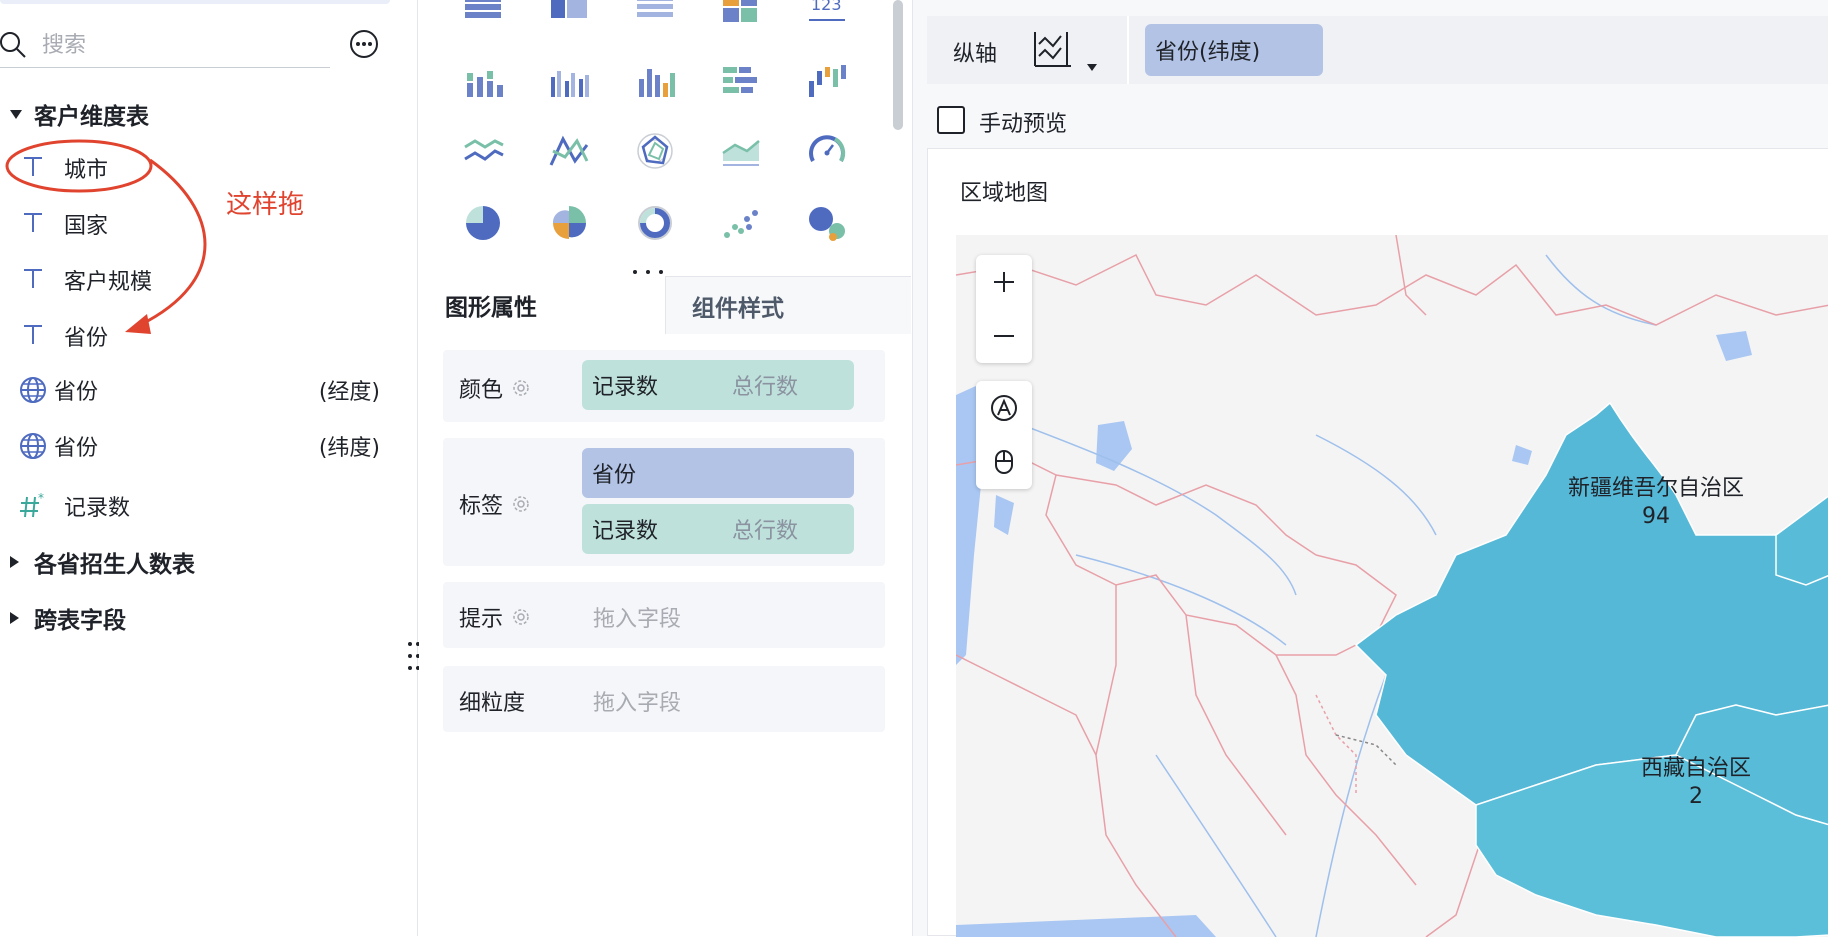  Describe the element at coordinates (741, 151) in the screenshot. I see `chart-type-area-icon` at that location.